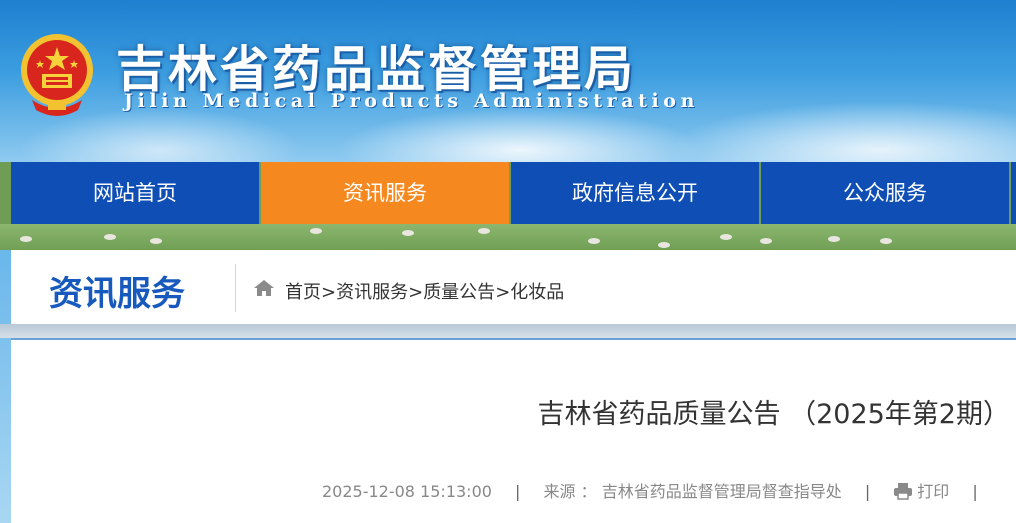  I want to click on nav-item-overflow, so click(1013, 193).